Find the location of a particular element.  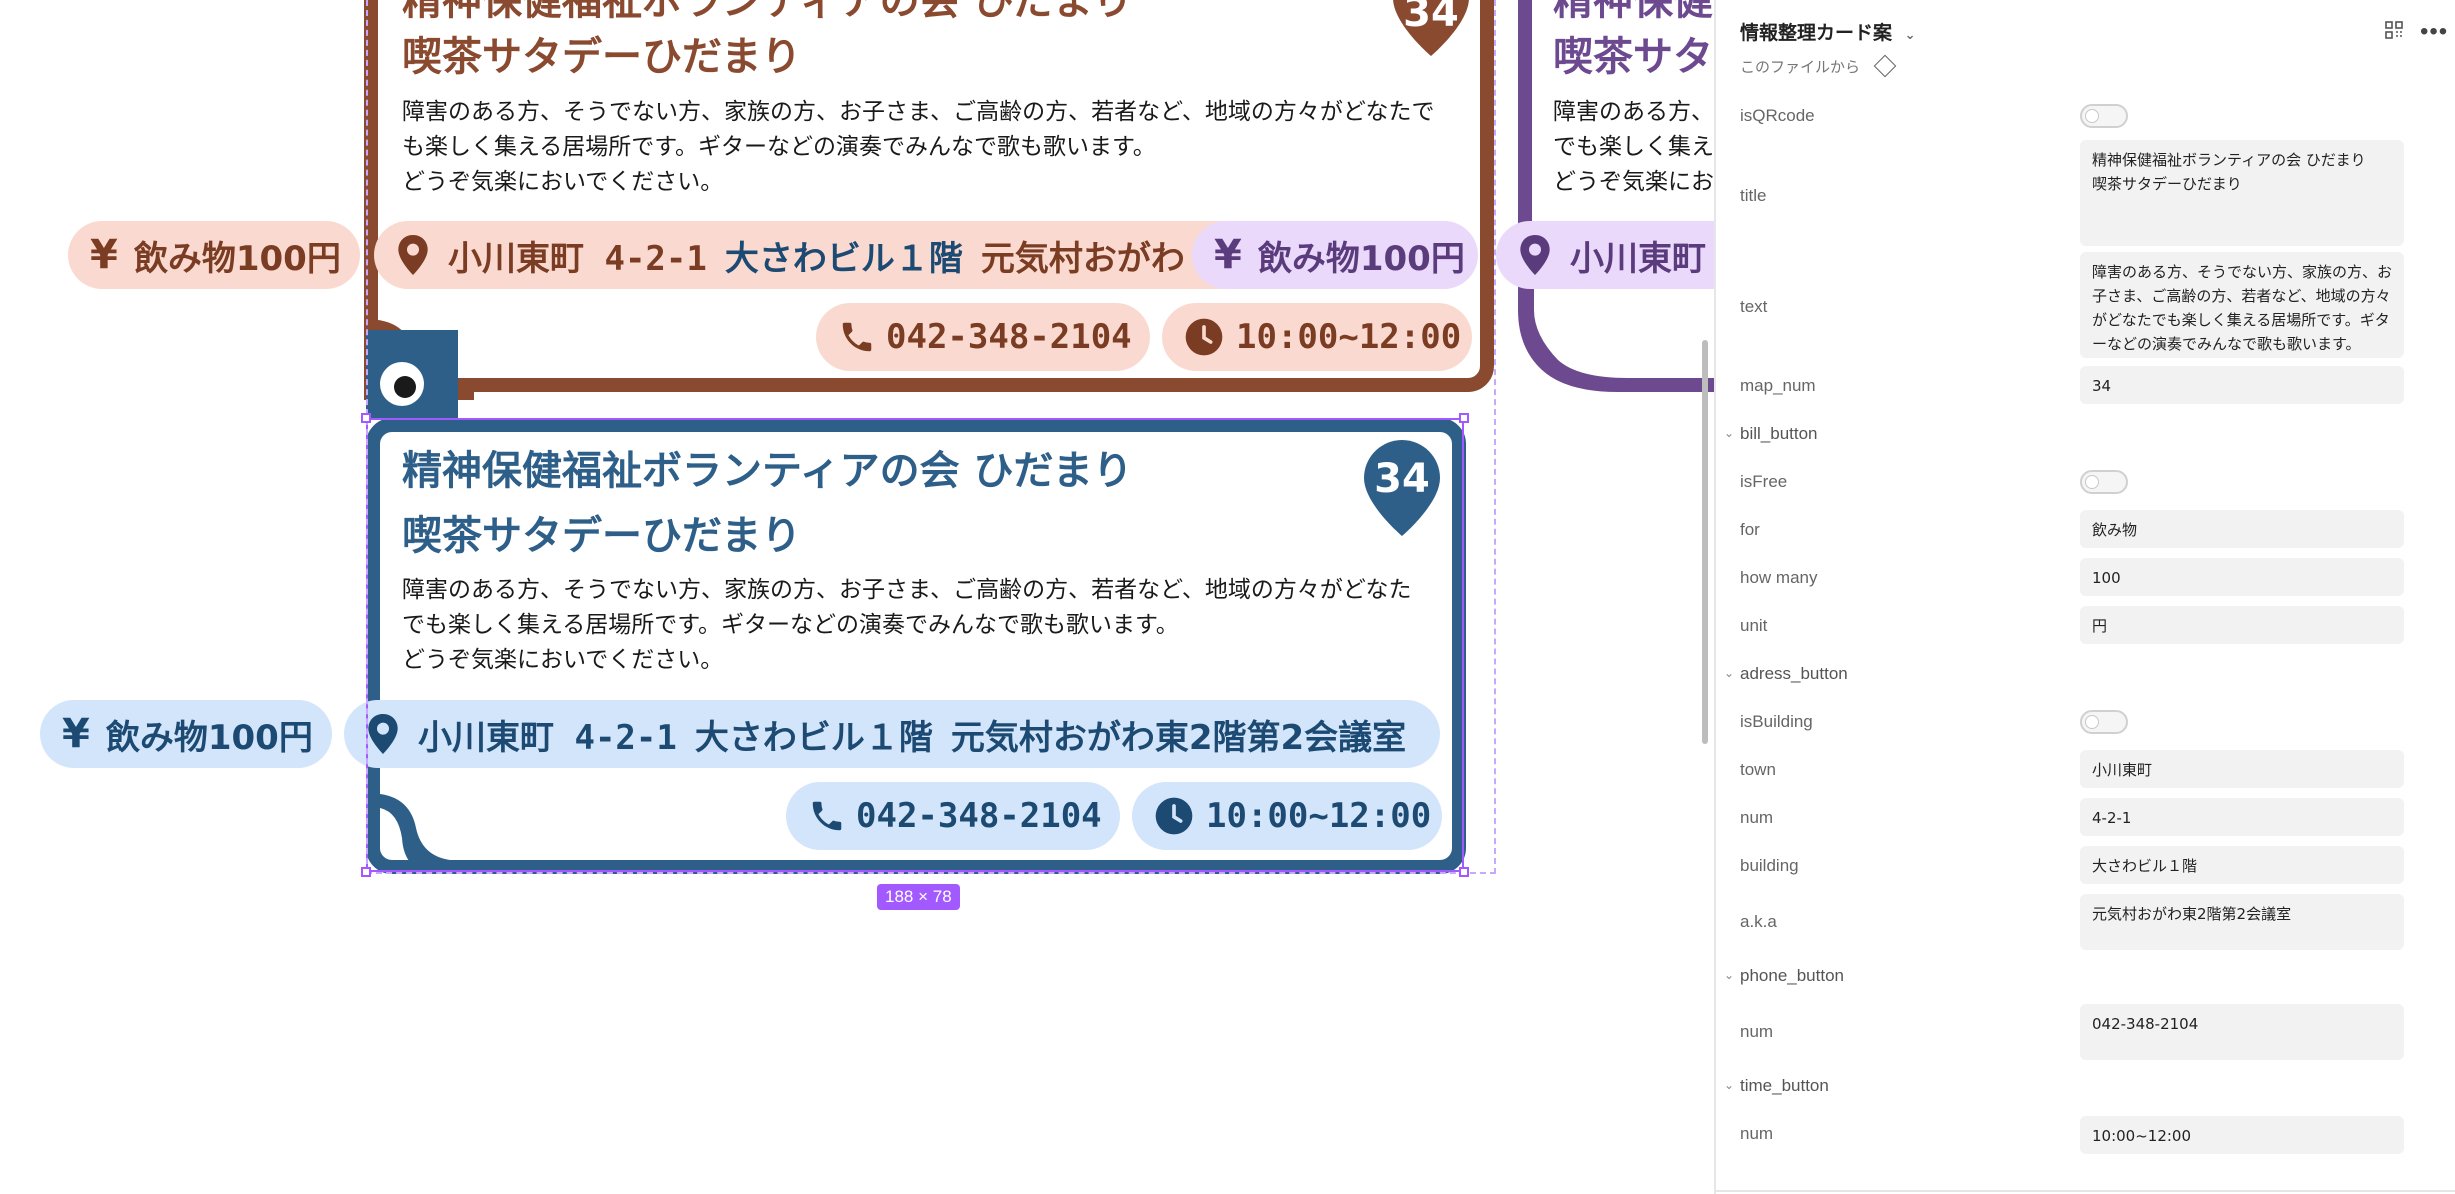

resize-handle-bottom-right is located at coordinates (1464, 872).